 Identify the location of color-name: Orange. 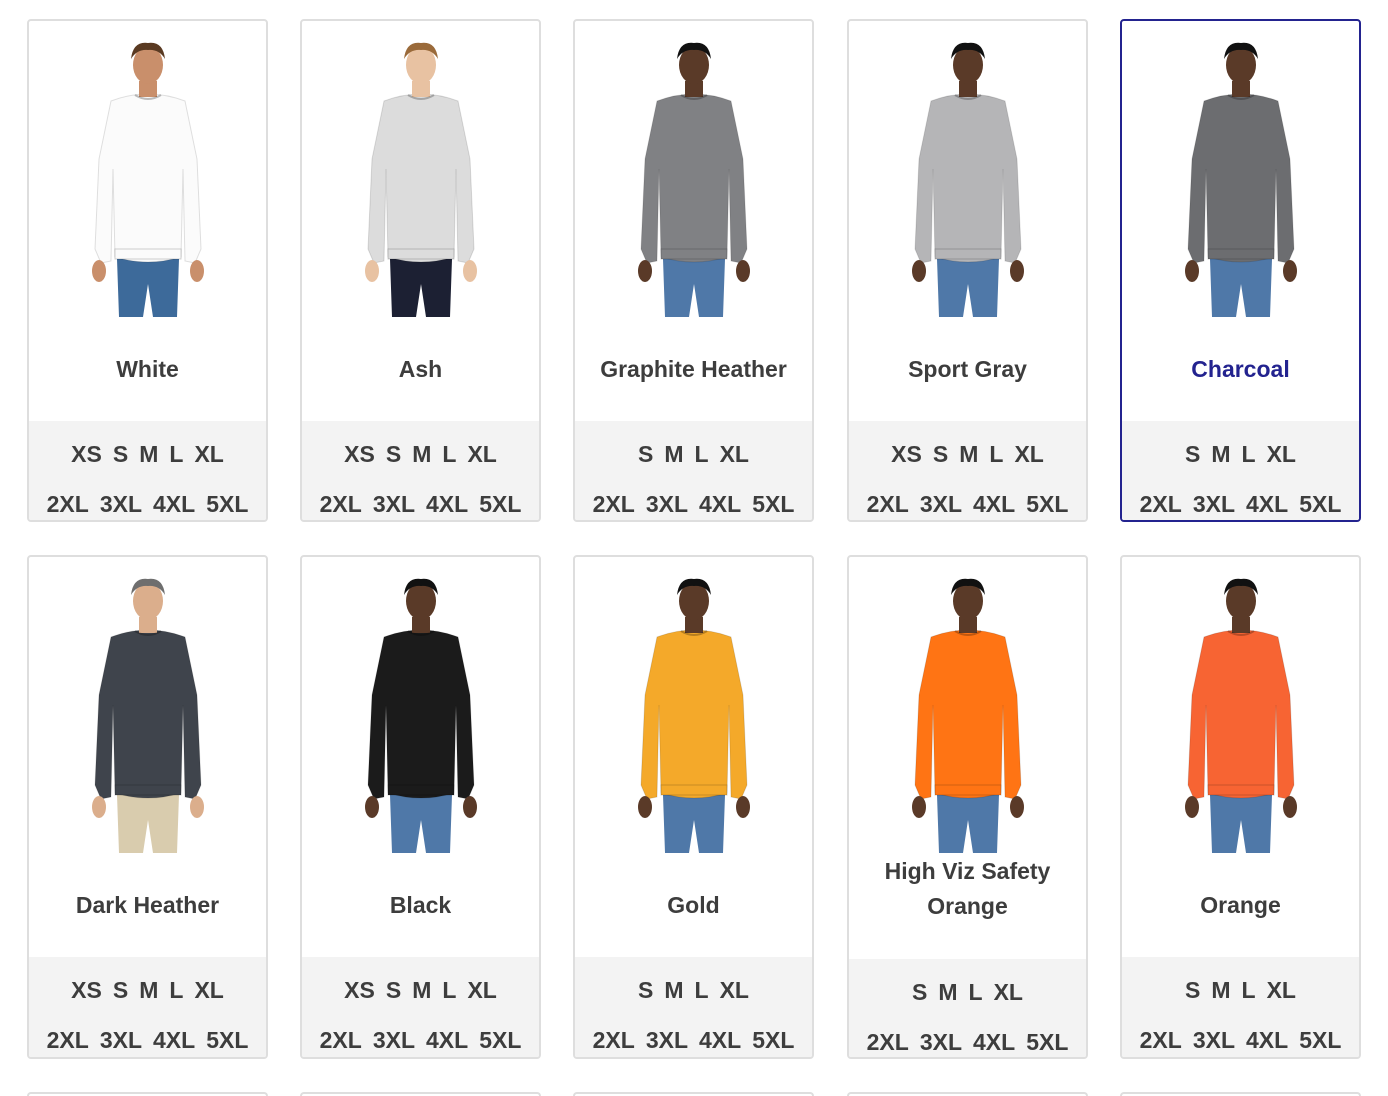
(1240, 904).